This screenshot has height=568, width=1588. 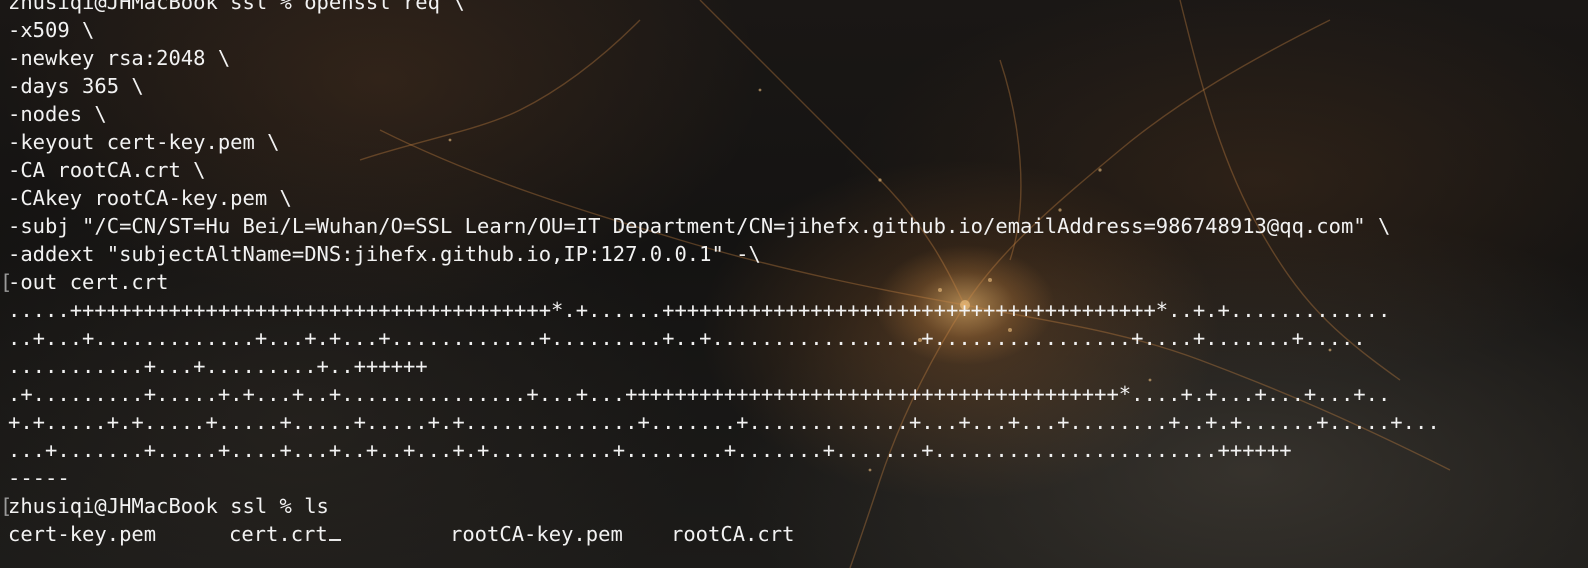 What do you see at coordinates (339, 534) in the screenshot?
I see `file-cert-crt: cert.crt` at bounding box center [339, 534].